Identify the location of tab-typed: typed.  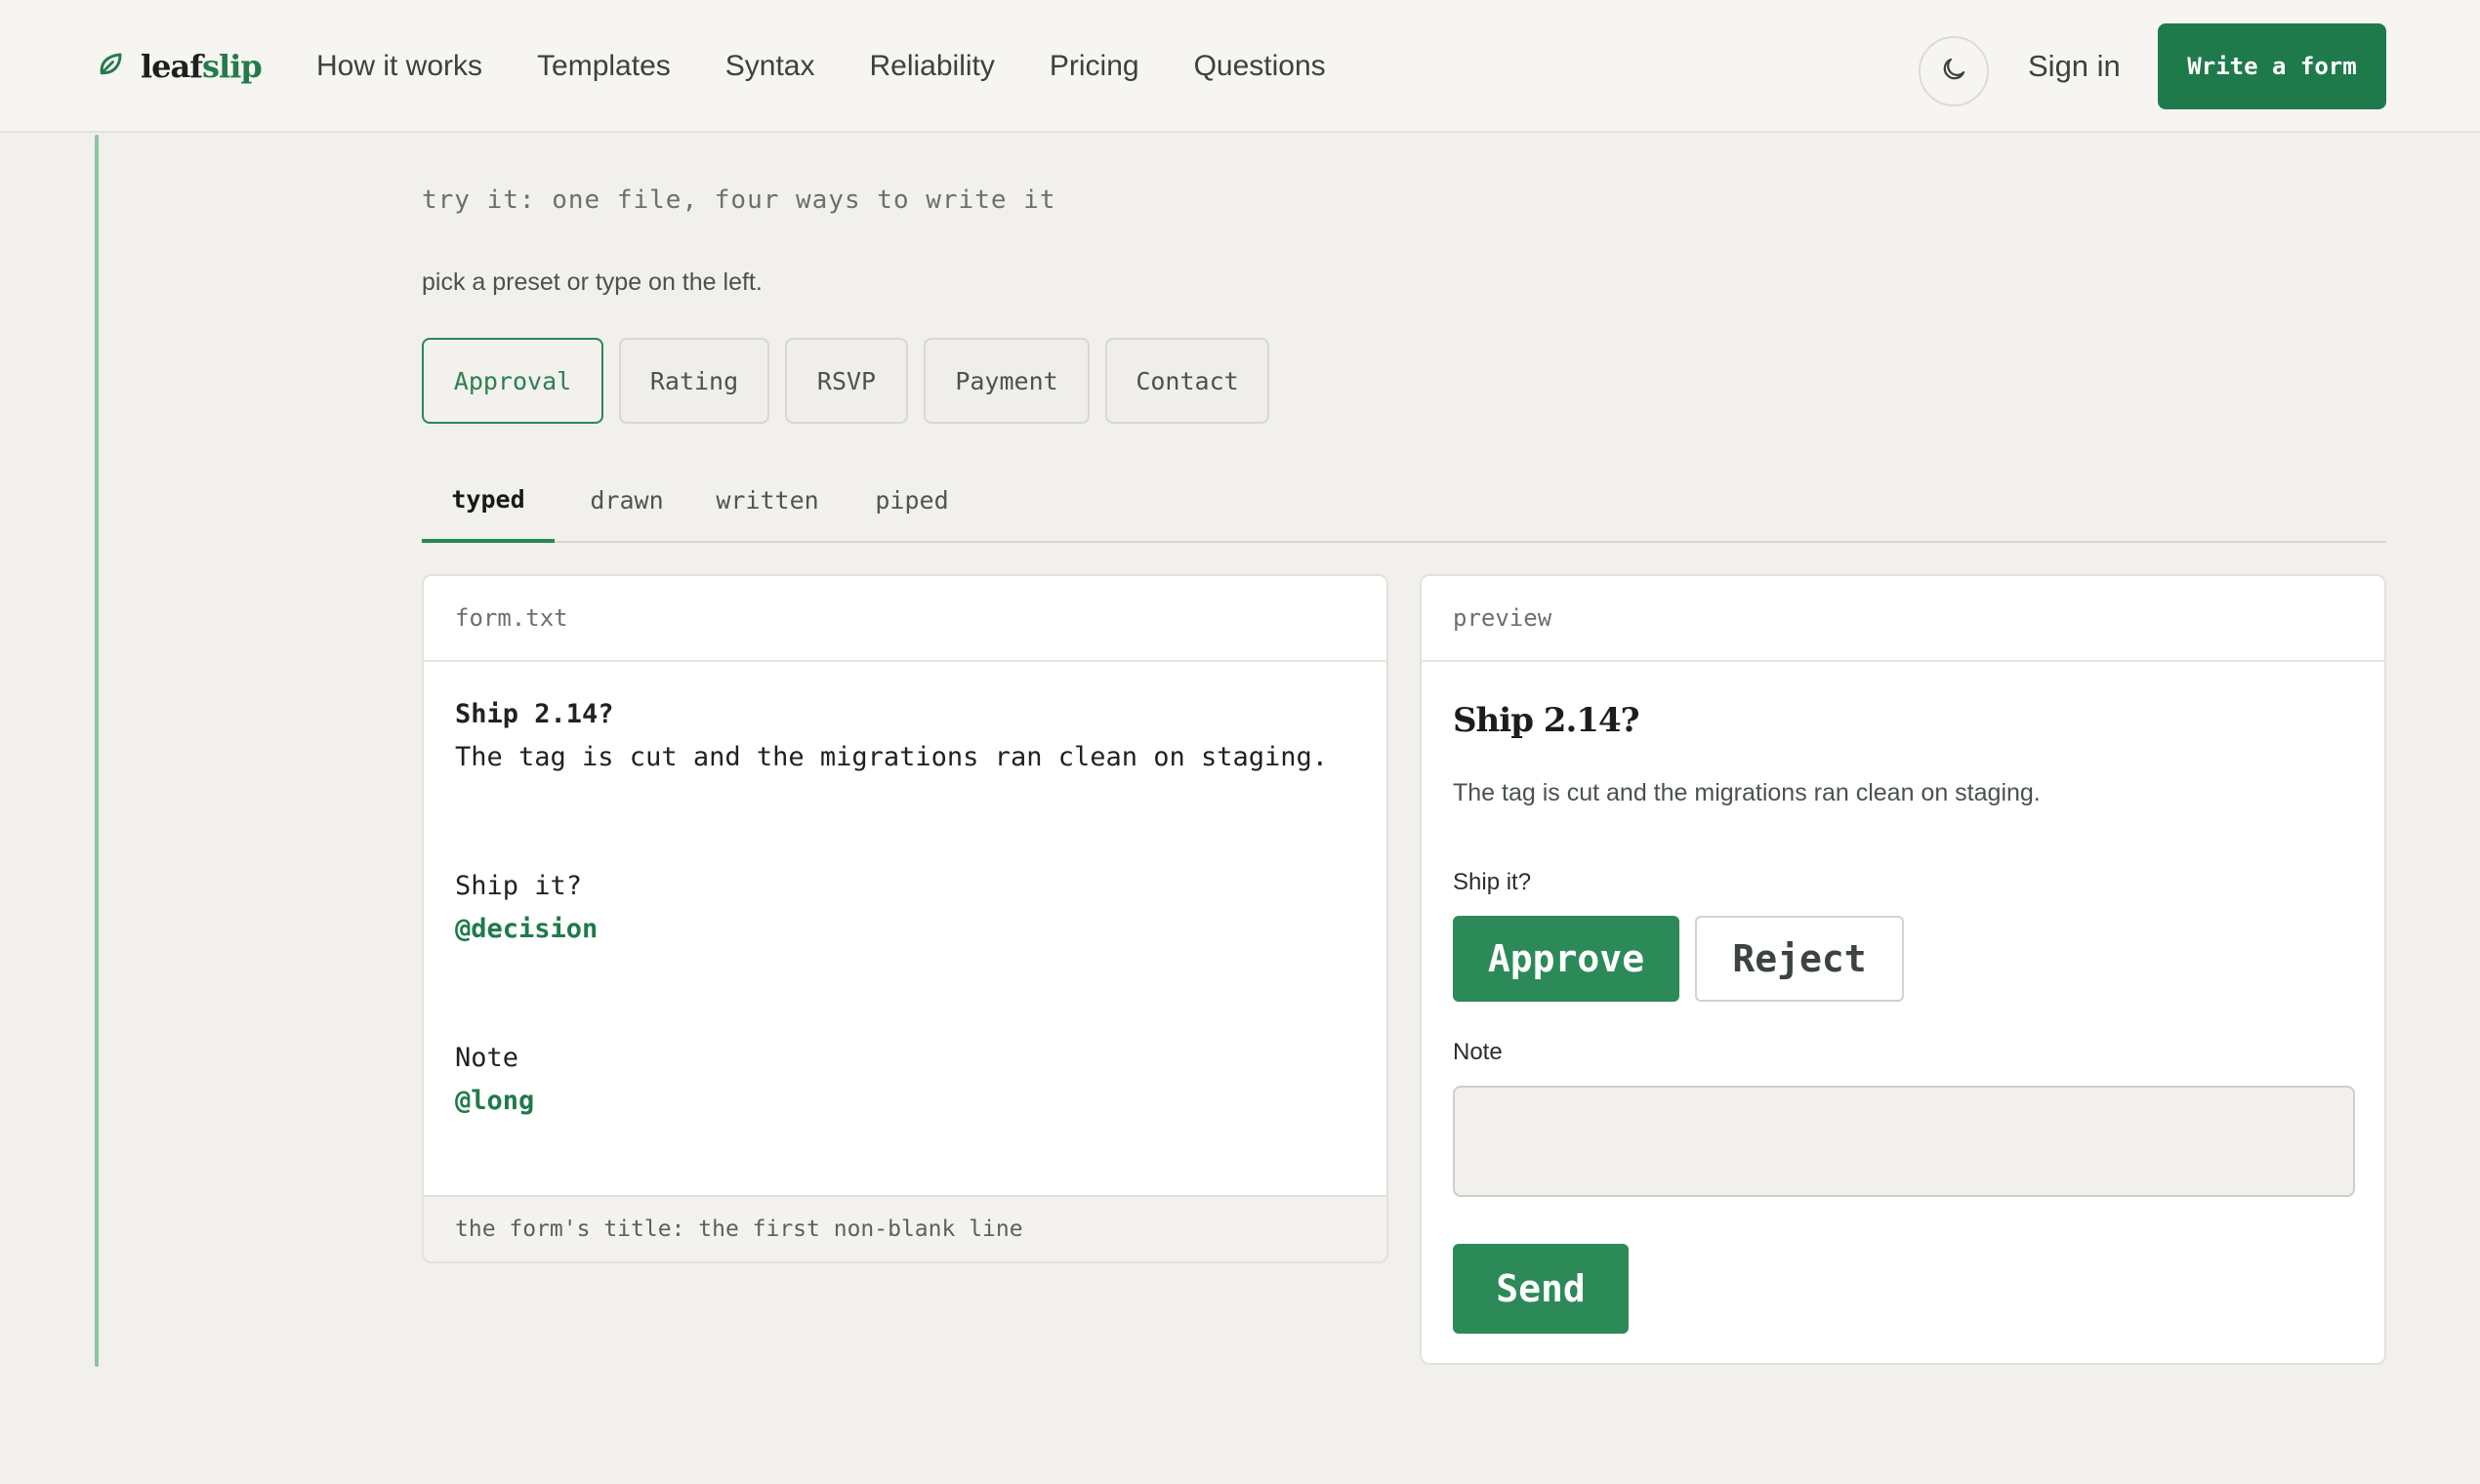
(488, 501).